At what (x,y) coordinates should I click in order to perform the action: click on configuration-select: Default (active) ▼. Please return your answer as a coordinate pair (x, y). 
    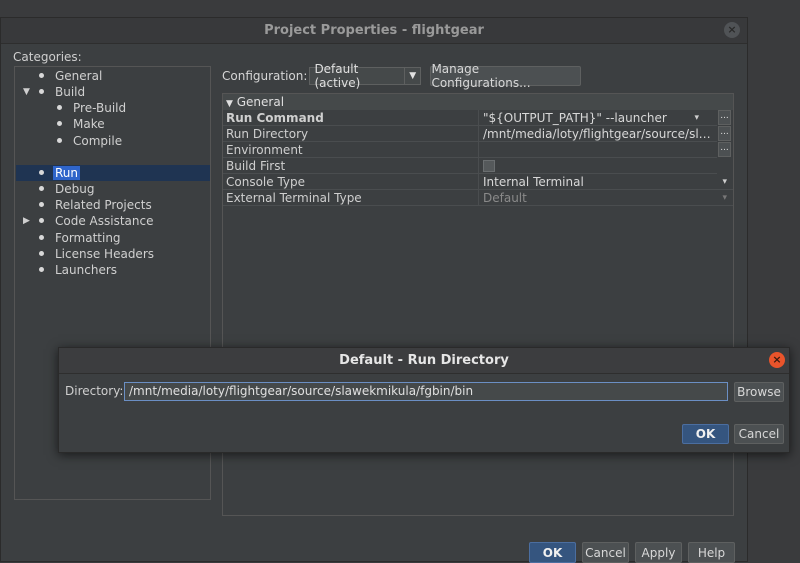
    Looking at the image, I should click on (365, 76).